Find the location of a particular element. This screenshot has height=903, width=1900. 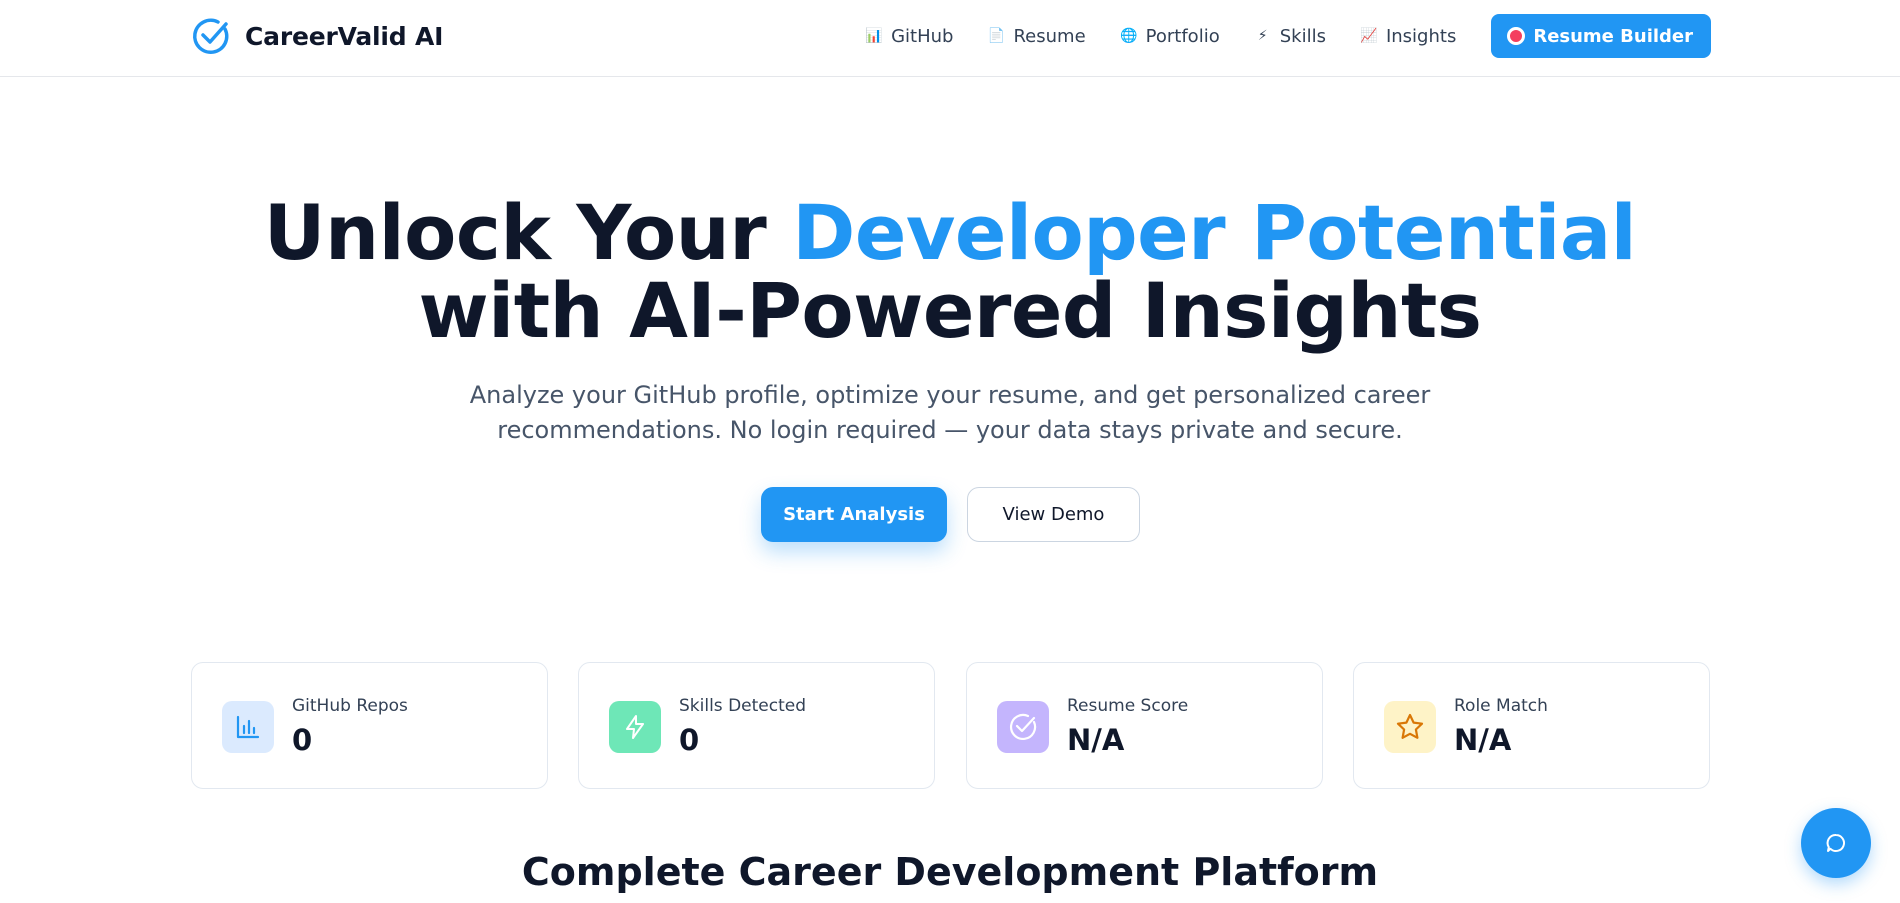

nav-item-label: Portfolio is located at coordinates (1182, 36).